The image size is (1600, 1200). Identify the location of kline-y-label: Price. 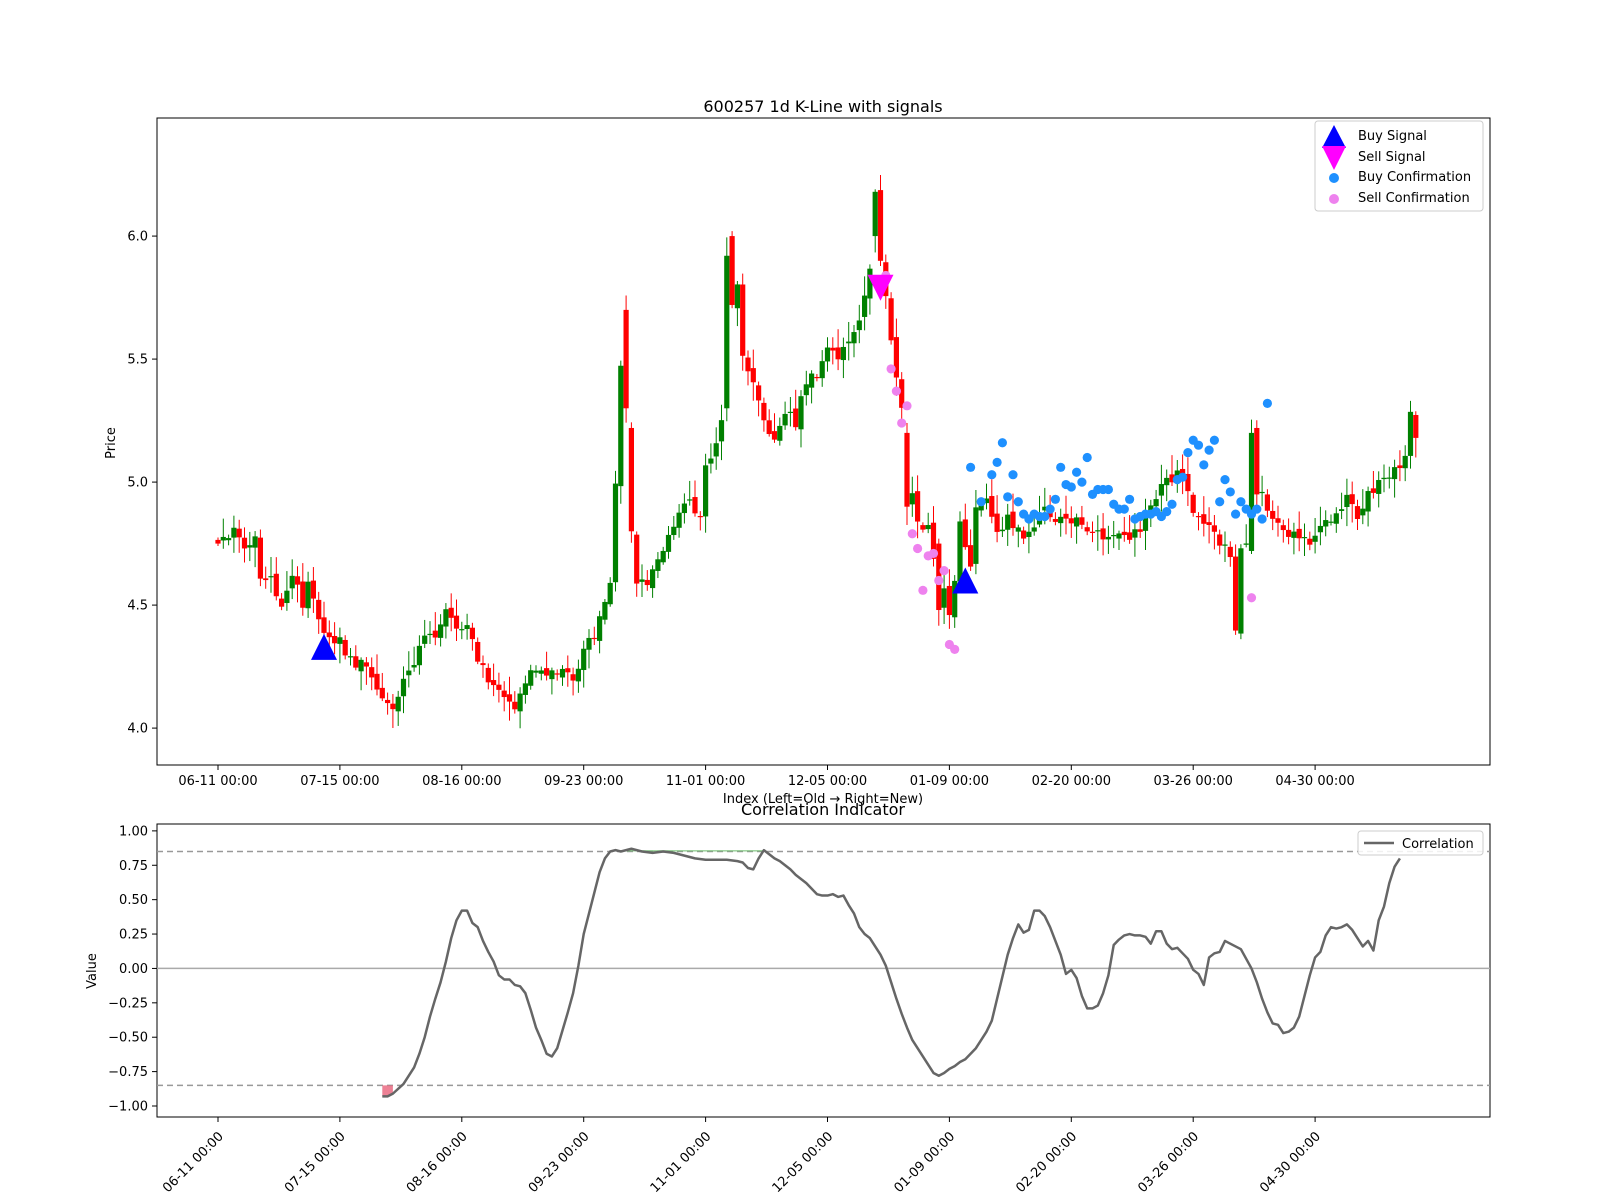
(111, 443).